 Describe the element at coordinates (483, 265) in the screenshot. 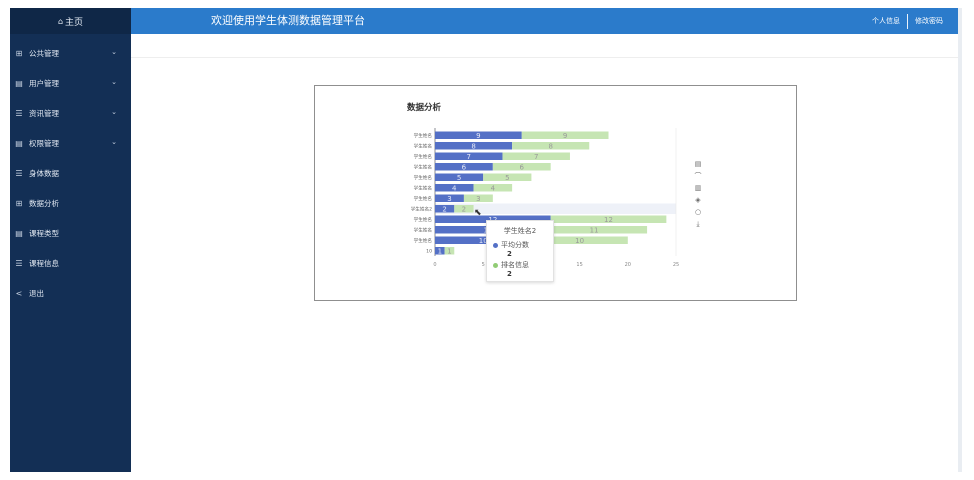

I see `x-tick-label: 5` at that location.